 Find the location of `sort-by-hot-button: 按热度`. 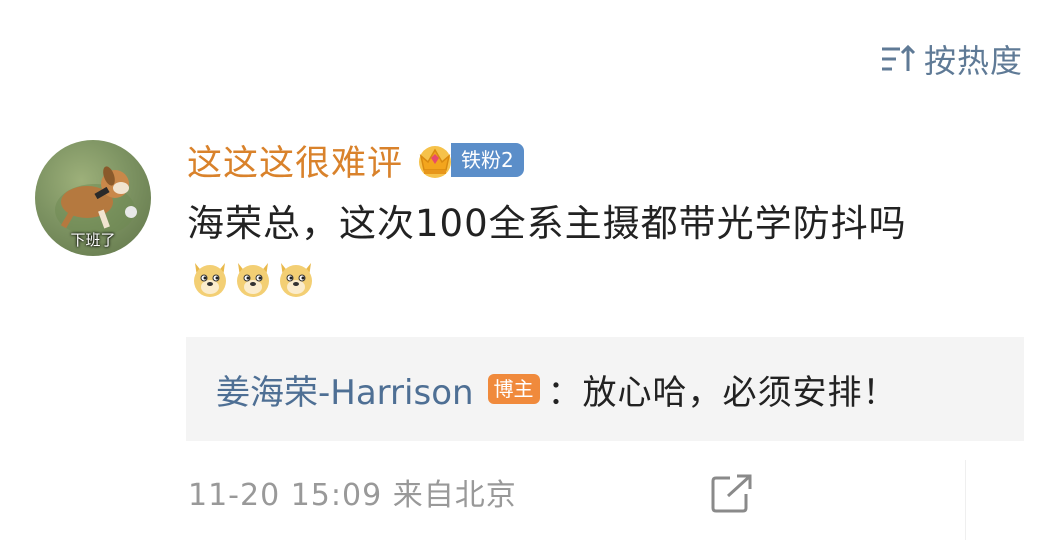

sort-by-hot-button: 按热度 is located at coordinates (951, 59).